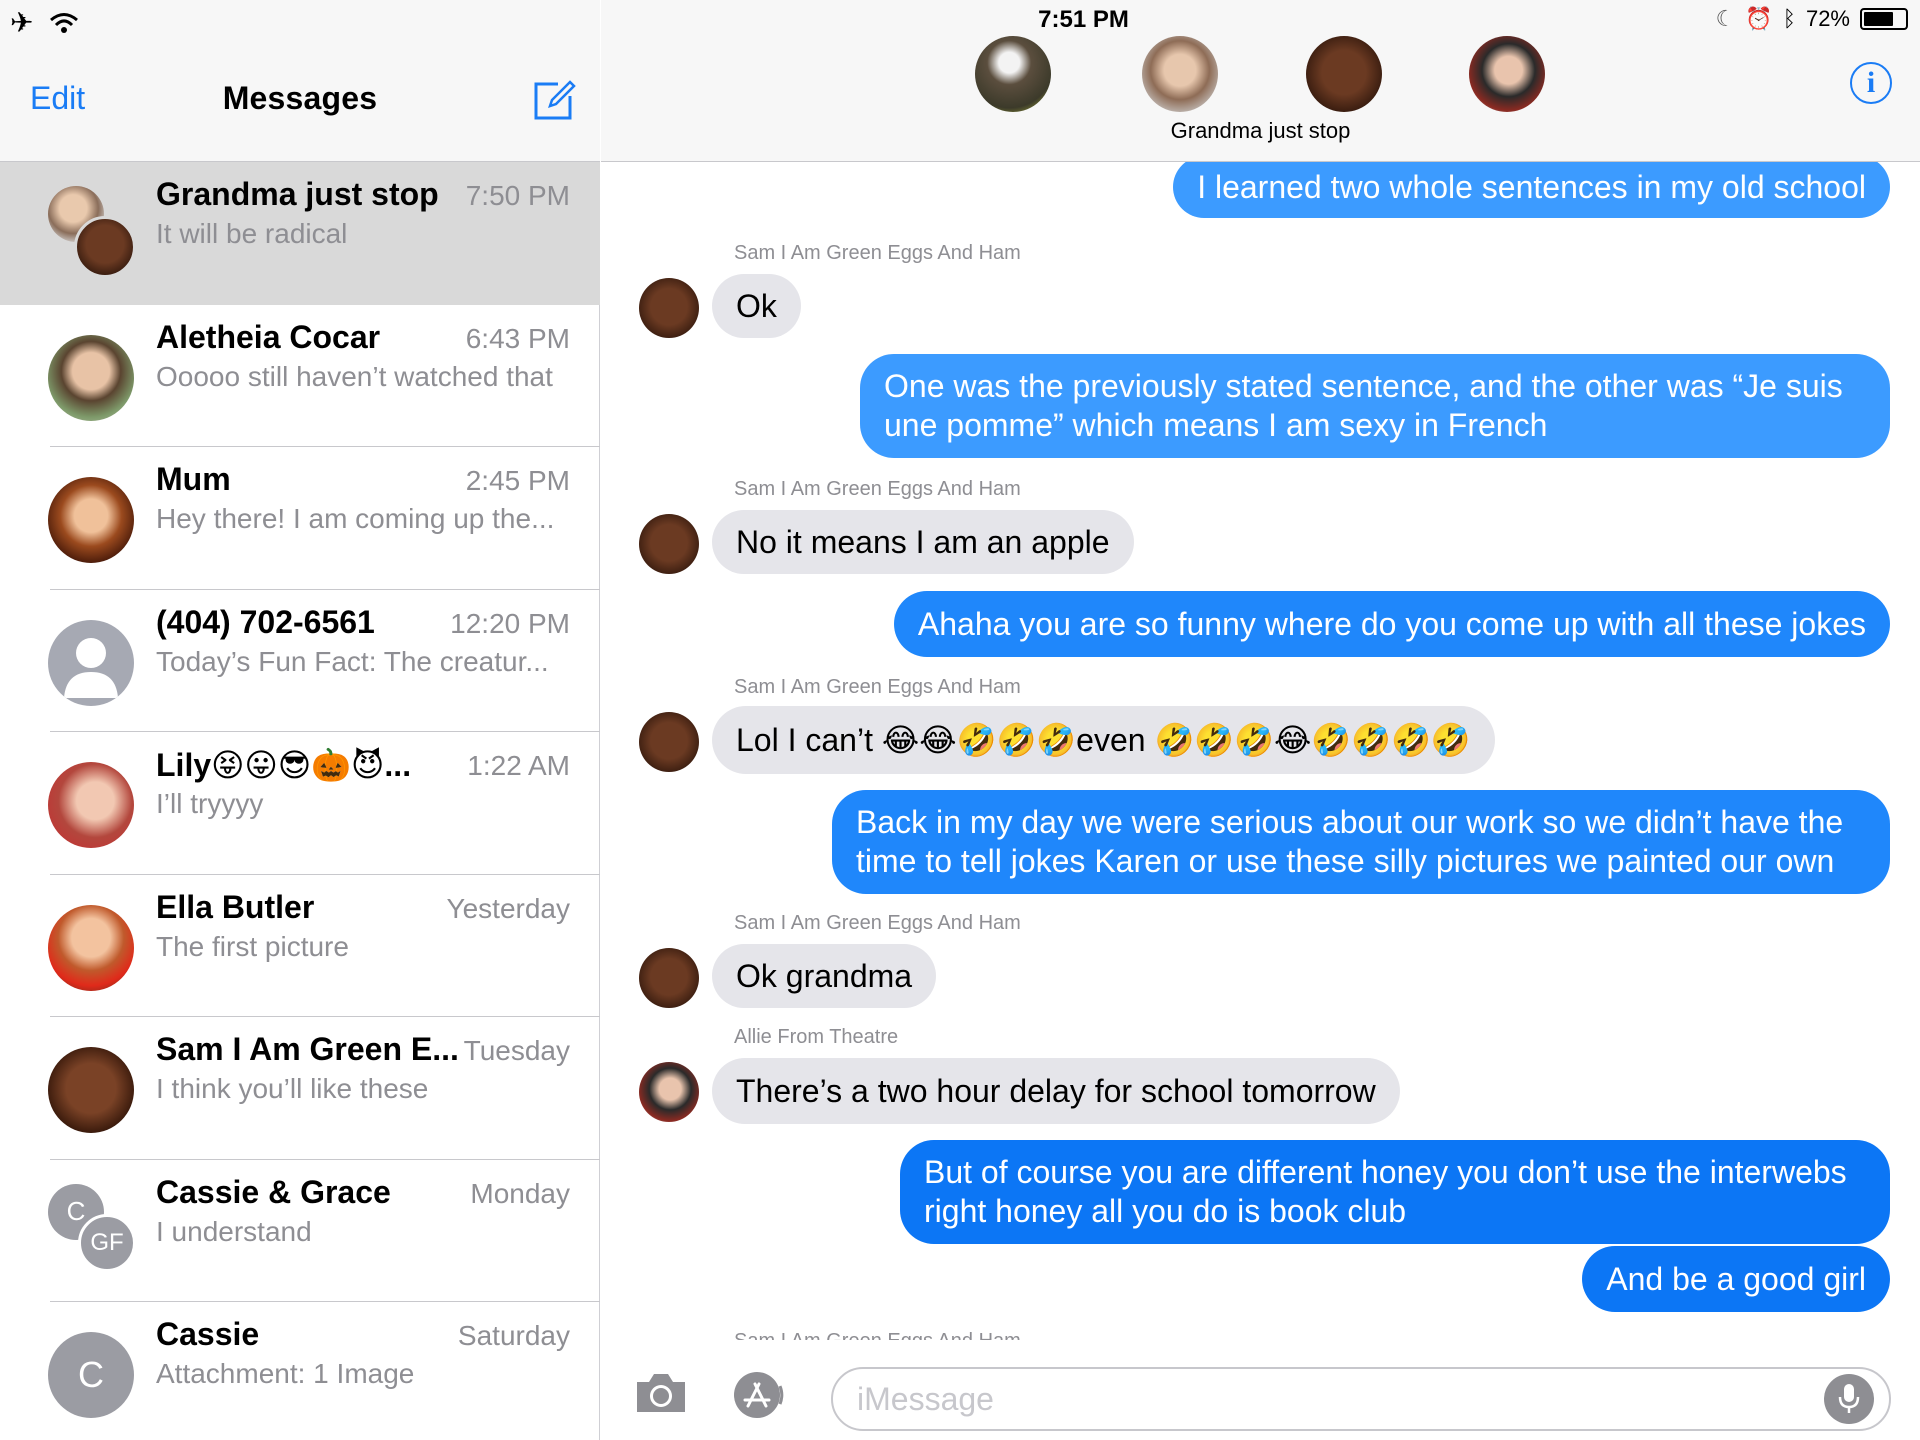 The height and width of the screenshot is (1440, 1920). What do you see at coordinates (273, 1191) in the screenshot?
I see `conversation-name: Cassie & Grace` at bounding box center [273, 1191].